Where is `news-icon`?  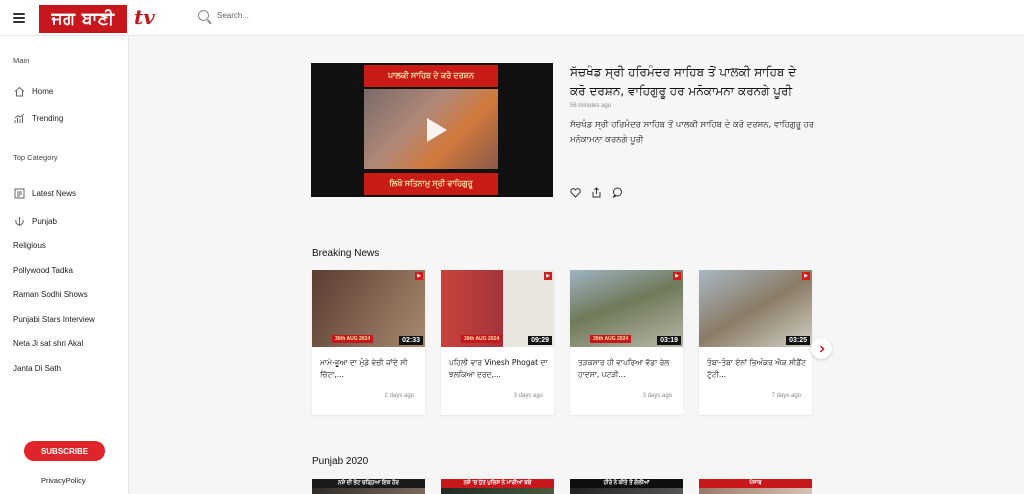 news-icon is located at coordinates (19, 193).